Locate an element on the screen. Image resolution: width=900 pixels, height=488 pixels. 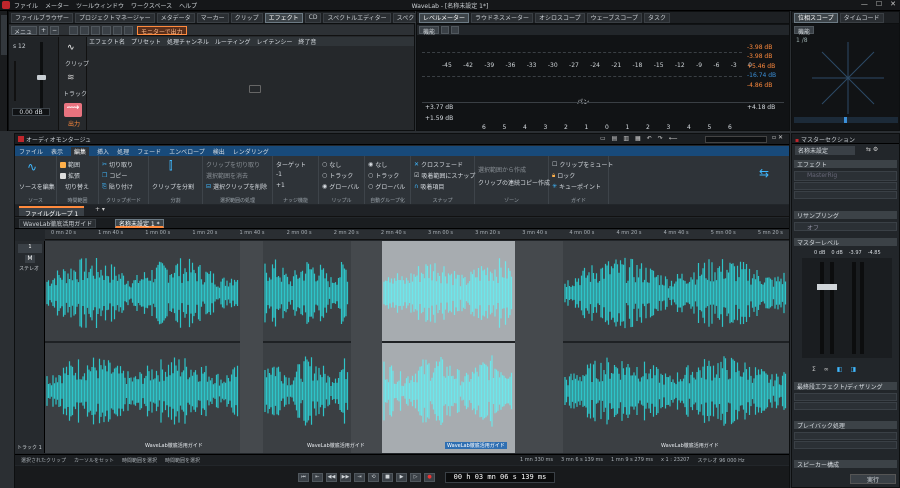
track-number-badge: 1 is located at coordinates (30, 248).